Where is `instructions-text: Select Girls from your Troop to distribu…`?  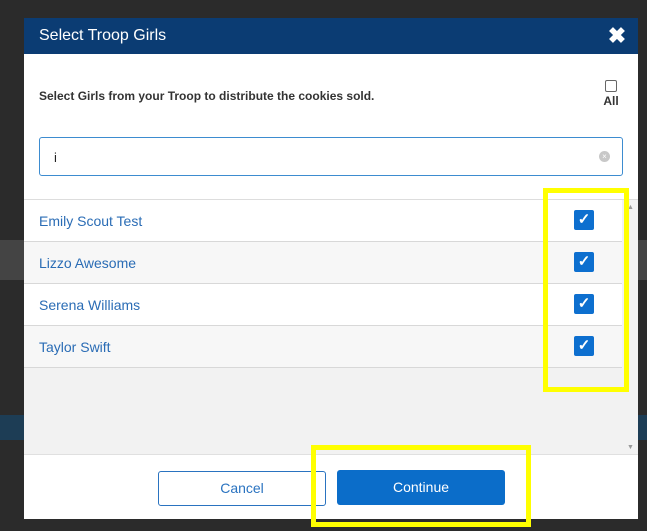
instructions-text: Select Girls from your Troop to distribu… is located at coordinates (207, 96).